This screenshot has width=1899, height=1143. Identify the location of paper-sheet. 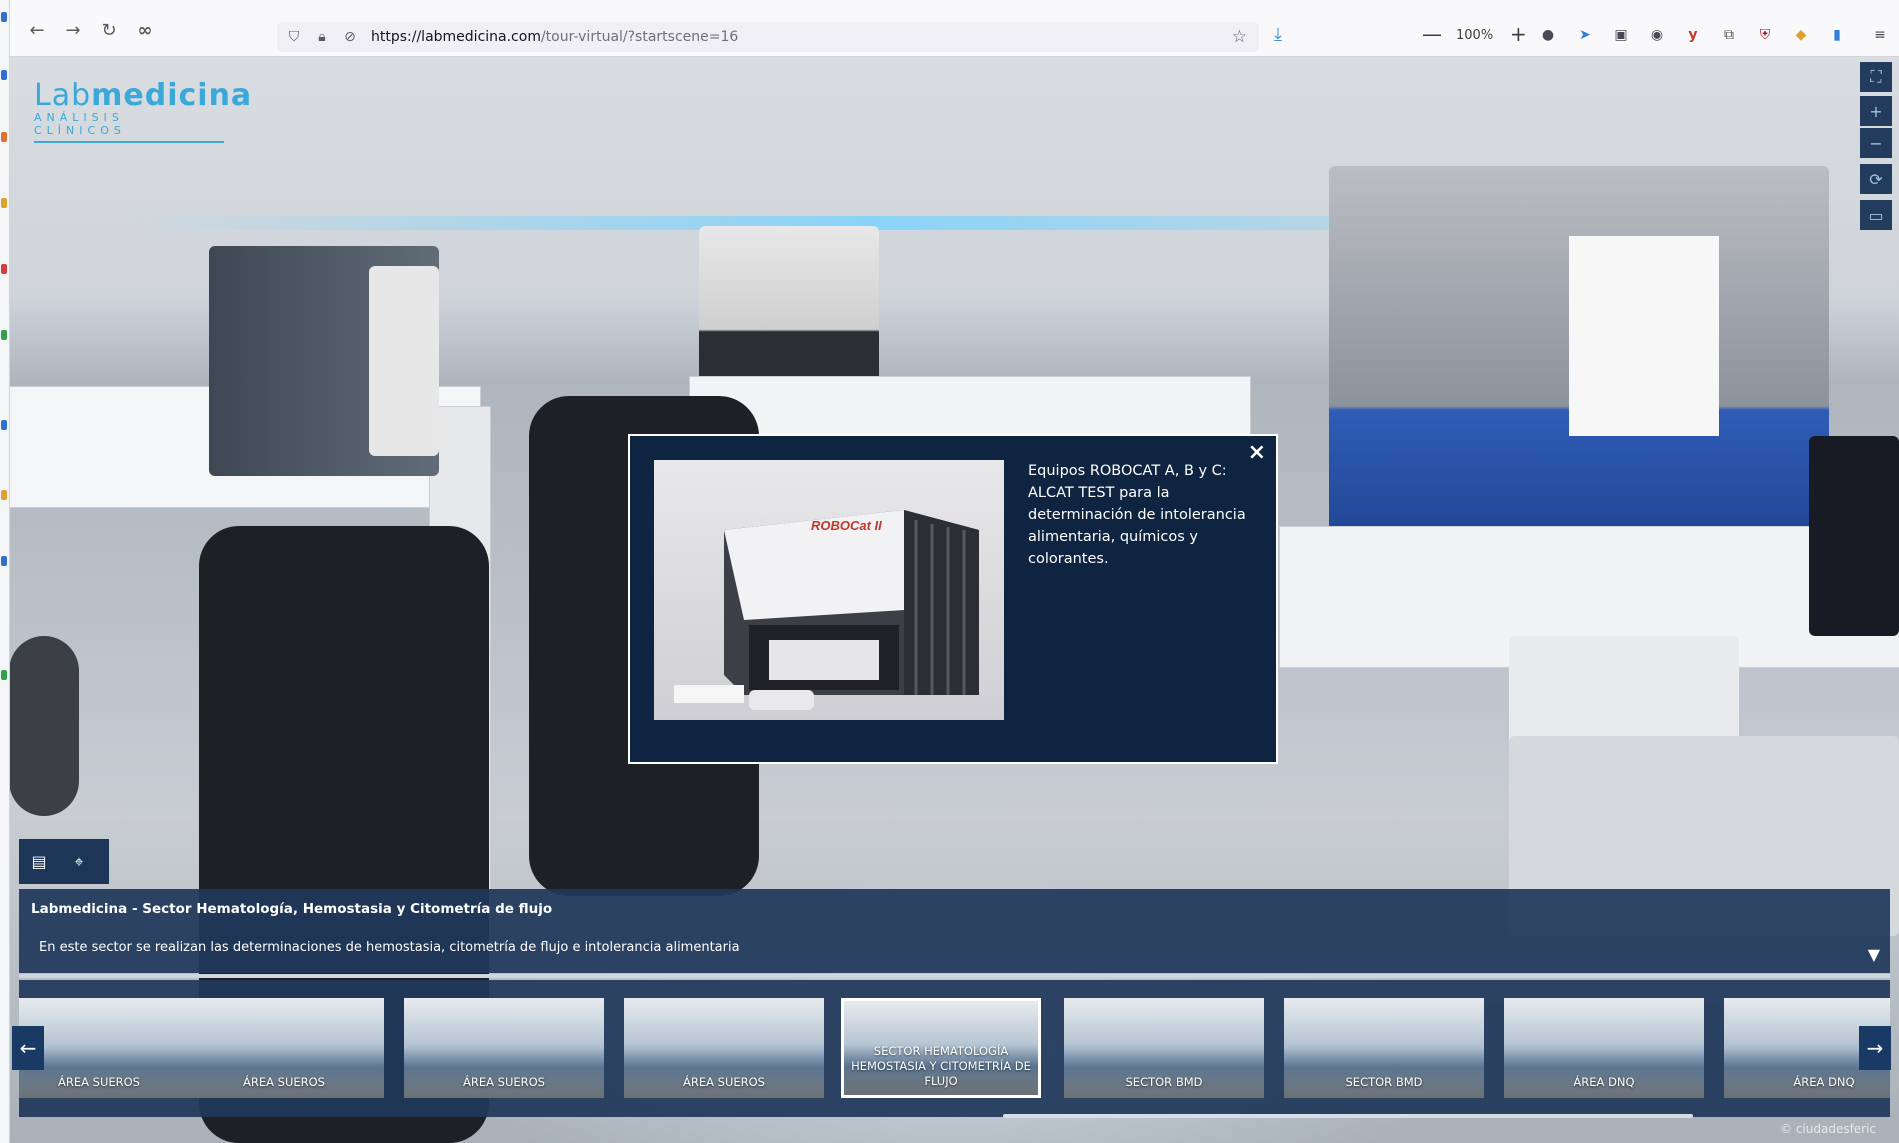
(1644, 336).